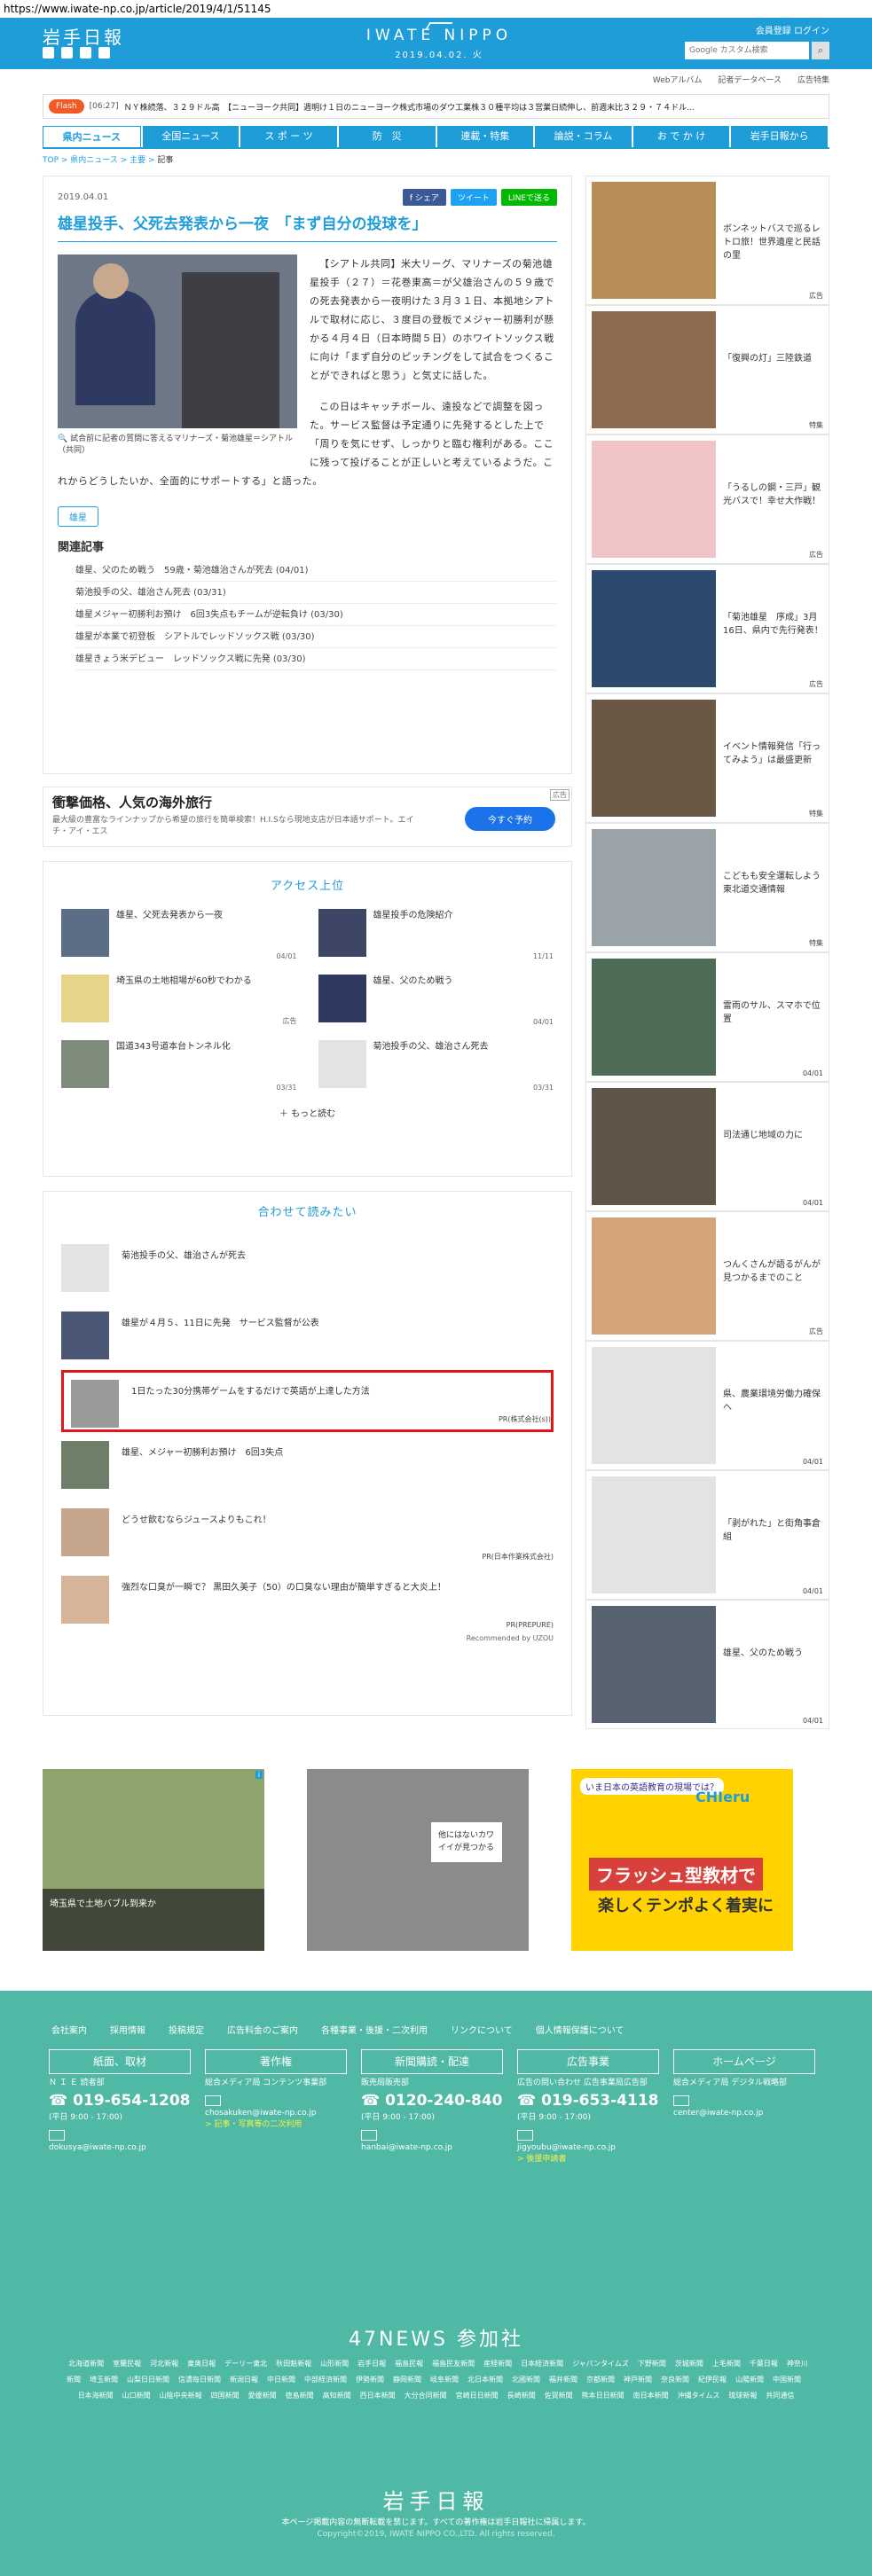 The image size is (872, 2576). I want to click on footer-link: 個人情報保護について, so click(580, 2029).